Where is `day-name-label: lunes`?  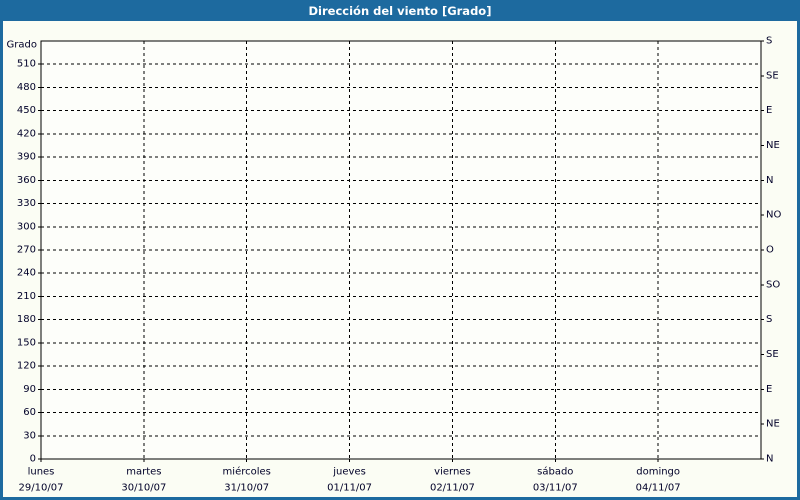
day-name-label: lunes is located at coordinates (41, 472).